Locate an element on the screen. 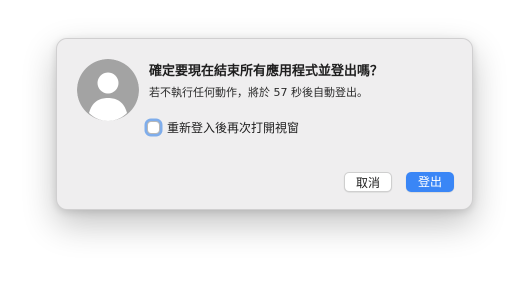  logout-button: 登出 is located at coordinates (430, 182).